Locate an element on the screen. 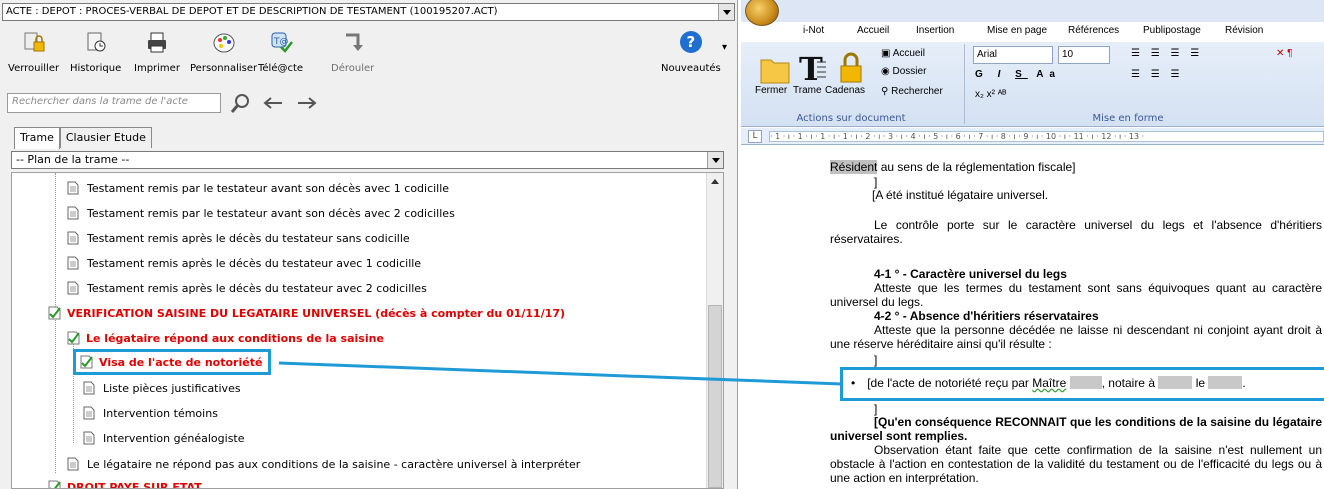  plan-value: -- Plan de la trame -- is located at coordinates (73, 159).